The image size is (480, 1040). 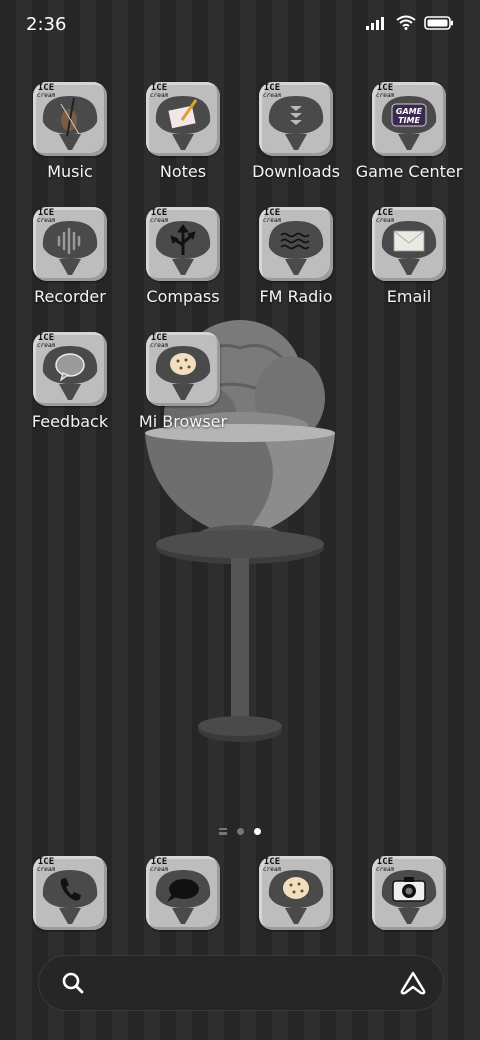 I want to click on app-feedback: ICE cream Feedback, so click(x=70, y=381).